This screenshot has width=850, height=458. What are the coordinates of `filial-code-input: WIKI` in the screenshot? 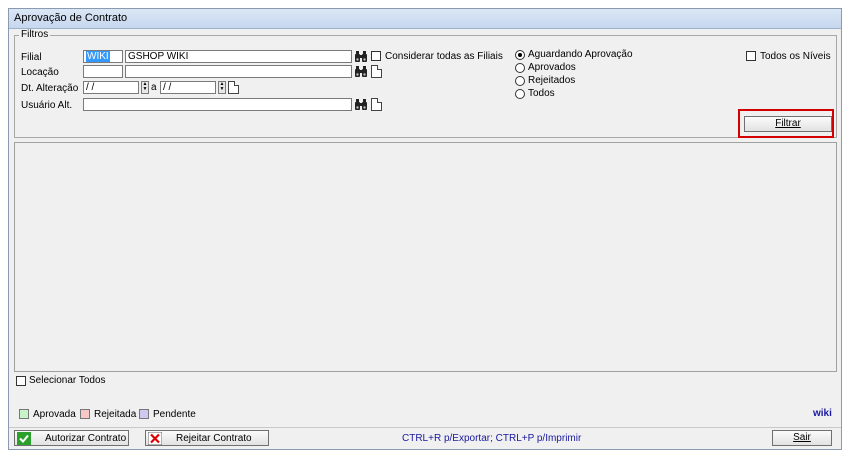 It's located at (103, 56).